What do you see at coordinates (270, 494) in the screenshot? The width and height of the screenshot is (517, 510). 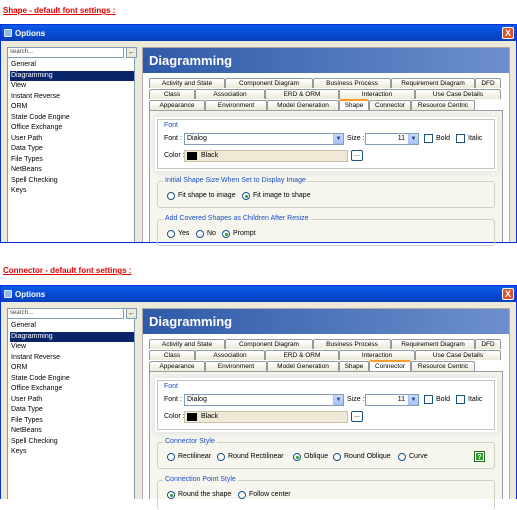 I see `radio-label: Follow center` at bounding box center [270, 494].